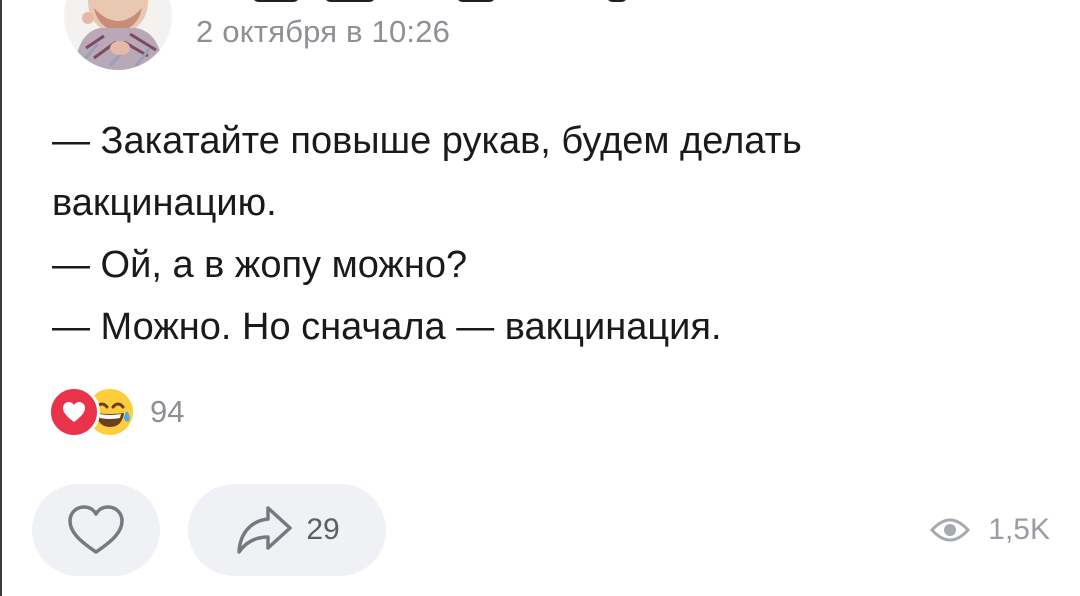 This screenshot has width=1080, height=596. What do you see at coordinates (427, 141) in the screenshot?
I see `post-text-line: — Закатайте повыше рукав, будем делать` at bounding box center [427, 141].